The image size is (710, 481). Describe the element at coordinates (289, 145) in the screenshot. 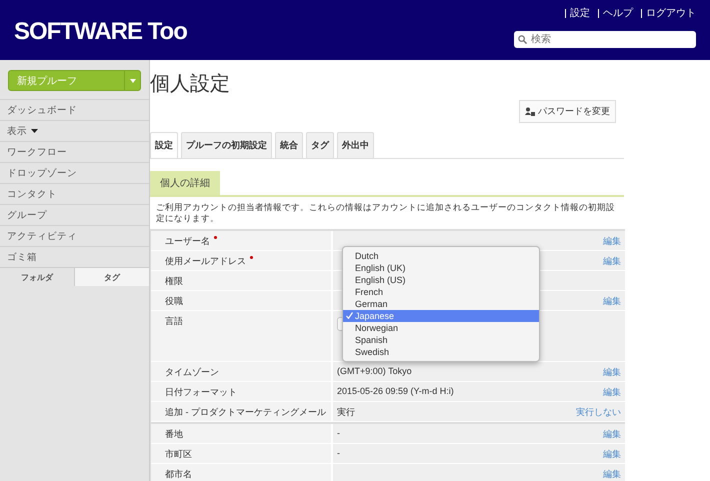

I see `settings-tab: 統合` at that location.